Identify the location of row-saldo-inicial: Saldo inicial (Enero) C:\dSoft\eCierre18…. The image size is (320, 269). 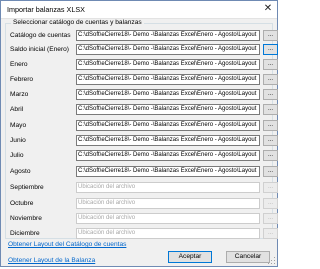
(144, 50).